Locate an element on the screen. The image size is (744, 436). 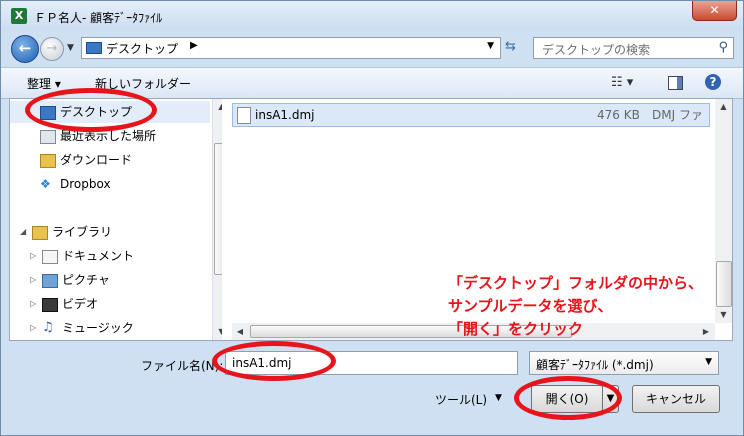
search-input: デスクトップの検索 ⚲ is located at coordinates (633, 48).